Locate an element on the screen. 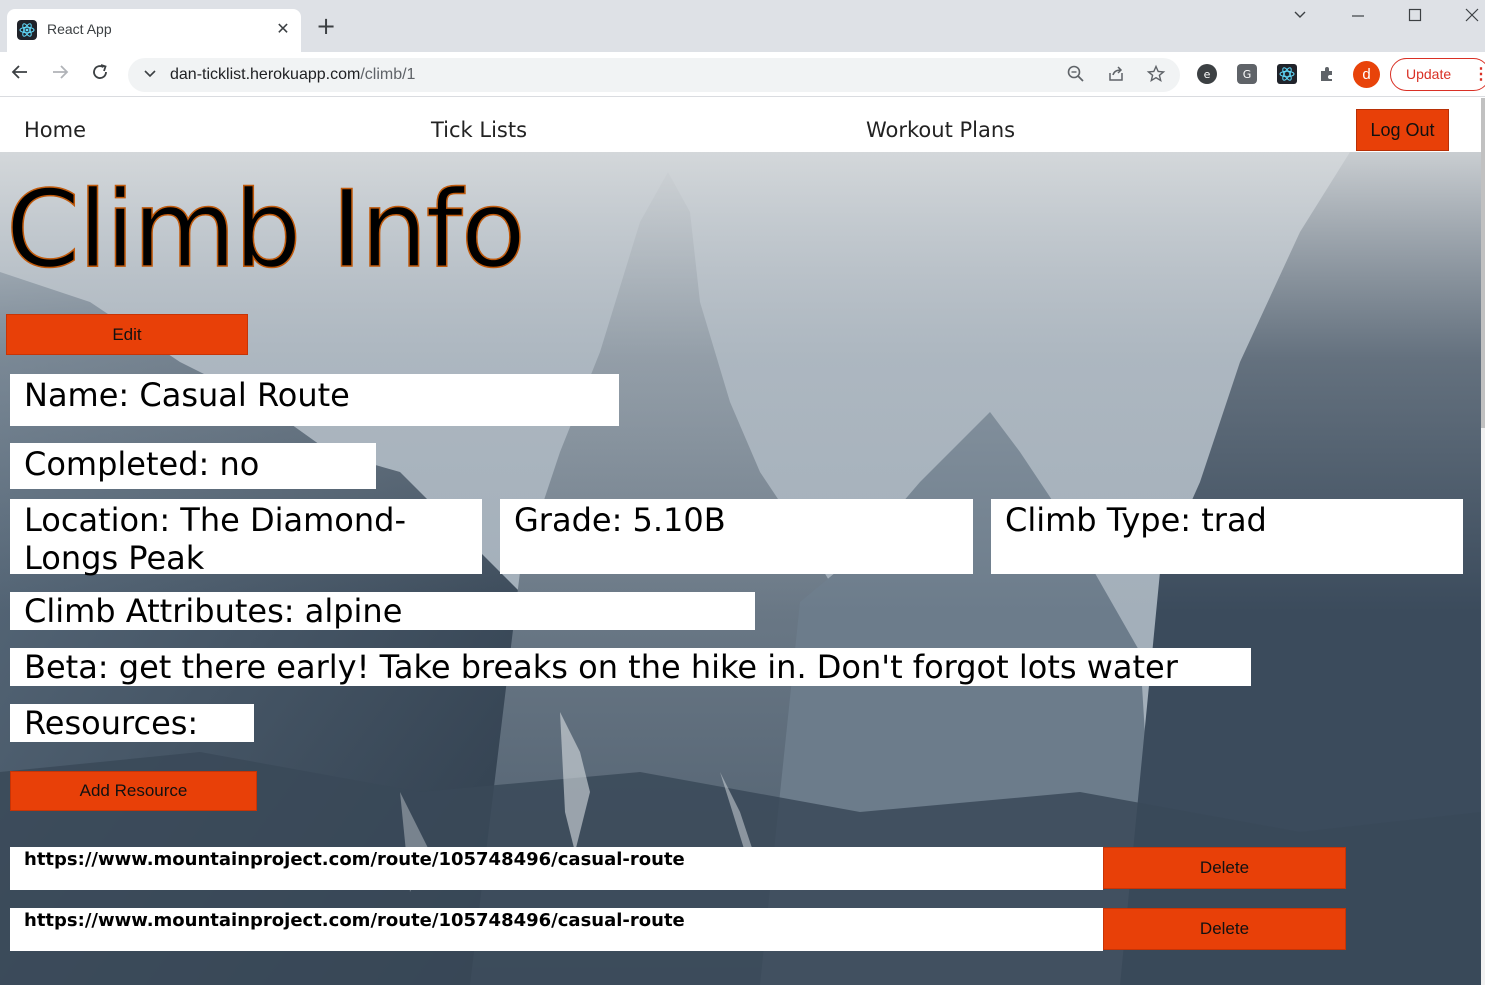 The width and height of the screenshot is (1485, 985). extension-e-icon: e is located at coordinates (1207, 74).